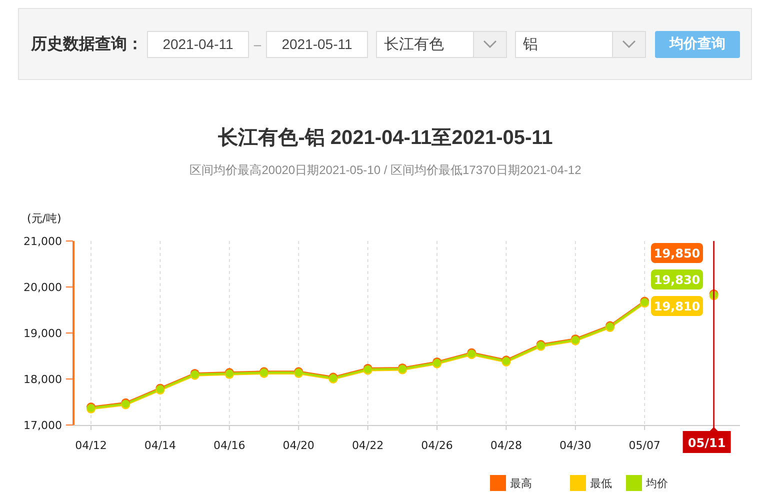  I want to click on form-label: 历史数据查询：, so click(87, 44).